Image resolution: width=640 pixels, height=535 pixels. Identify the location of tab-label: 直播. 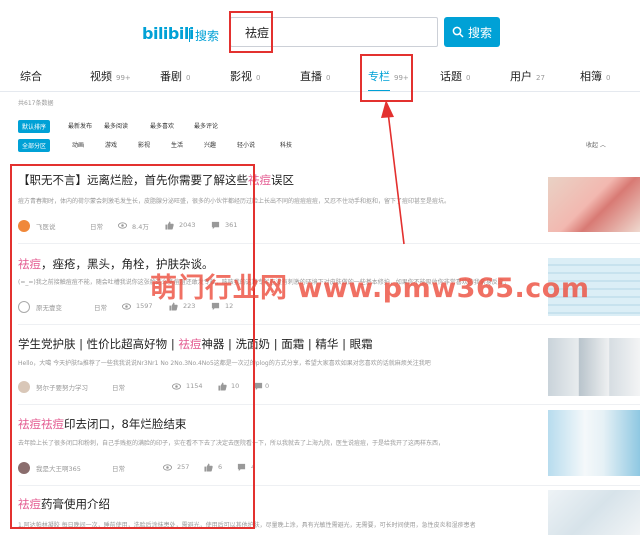
(311, 76).